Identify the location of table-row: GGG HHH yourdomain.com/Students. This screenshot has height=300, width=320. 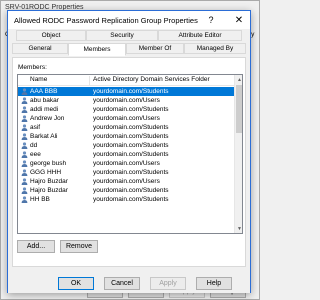
(126, 172).